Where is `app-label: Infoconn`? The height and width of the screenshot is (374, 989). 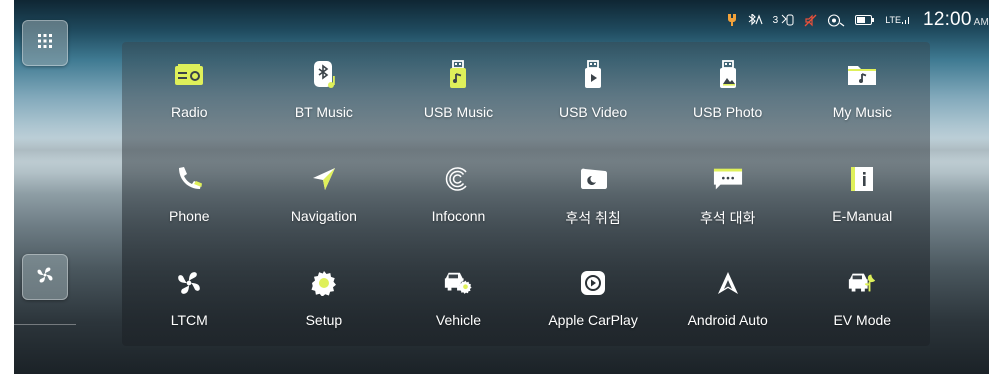
app-label: Infoconn is located at coordinates (458, 216).